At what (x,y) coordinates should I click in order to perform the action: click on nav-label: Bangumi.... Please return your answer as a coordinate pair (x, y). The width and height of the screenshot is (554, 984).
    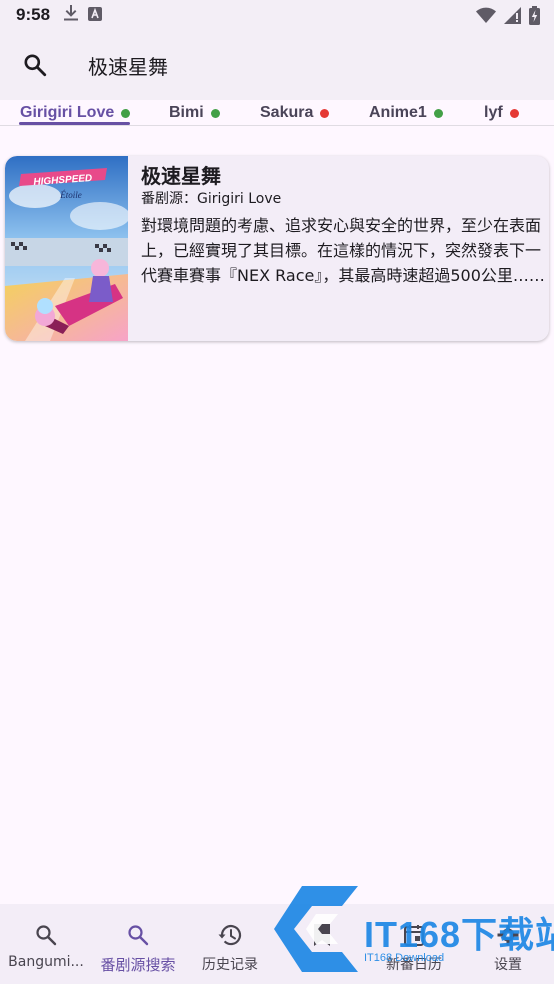
    Looking at the image, I should click on (46, 962).